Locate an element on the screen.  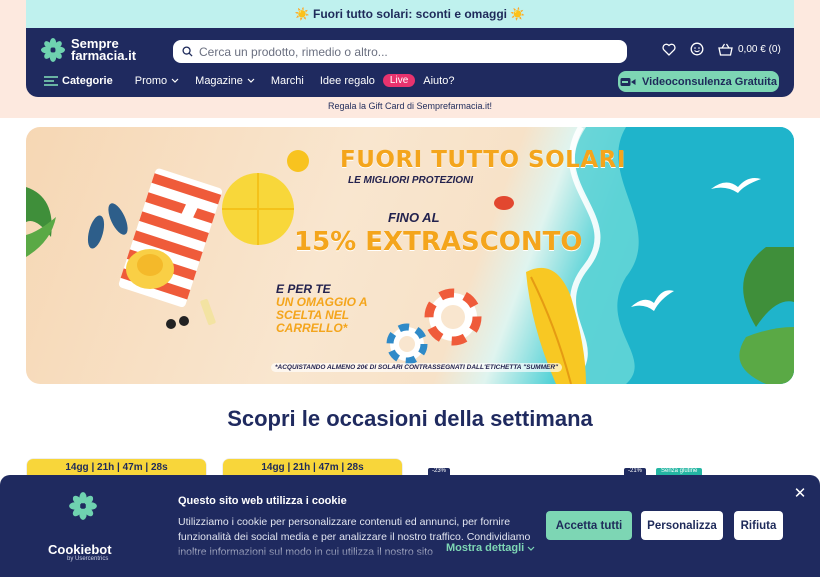
basket-icon is located at coordinates (725, 49).